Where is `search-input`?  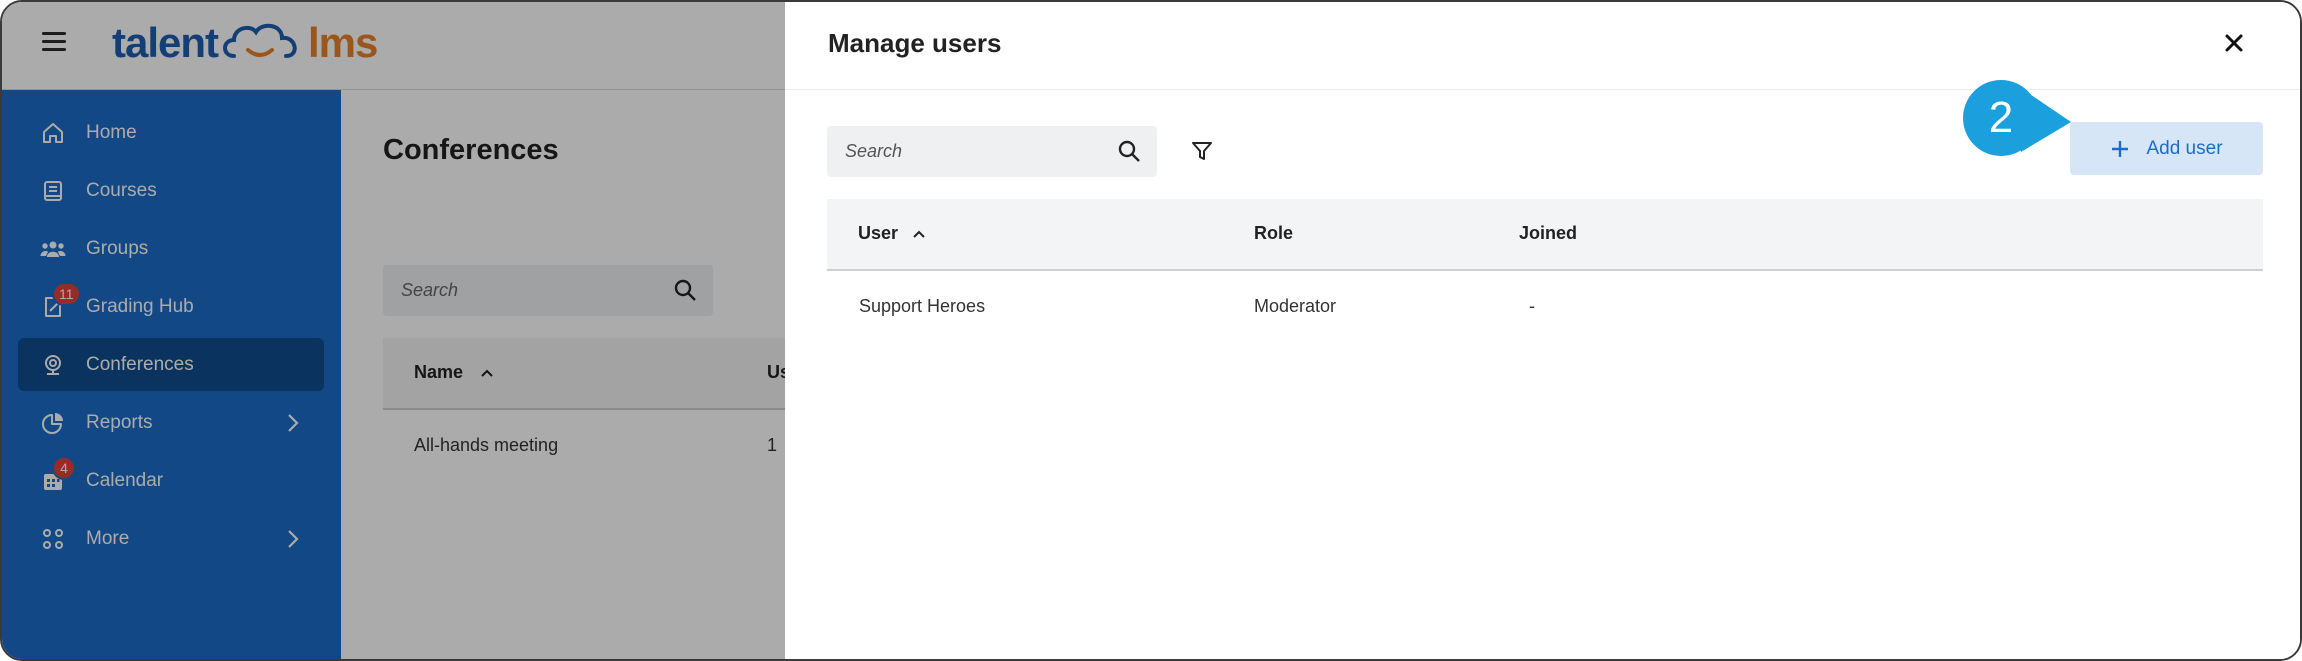
search-input is located at coordinates (967, 151).